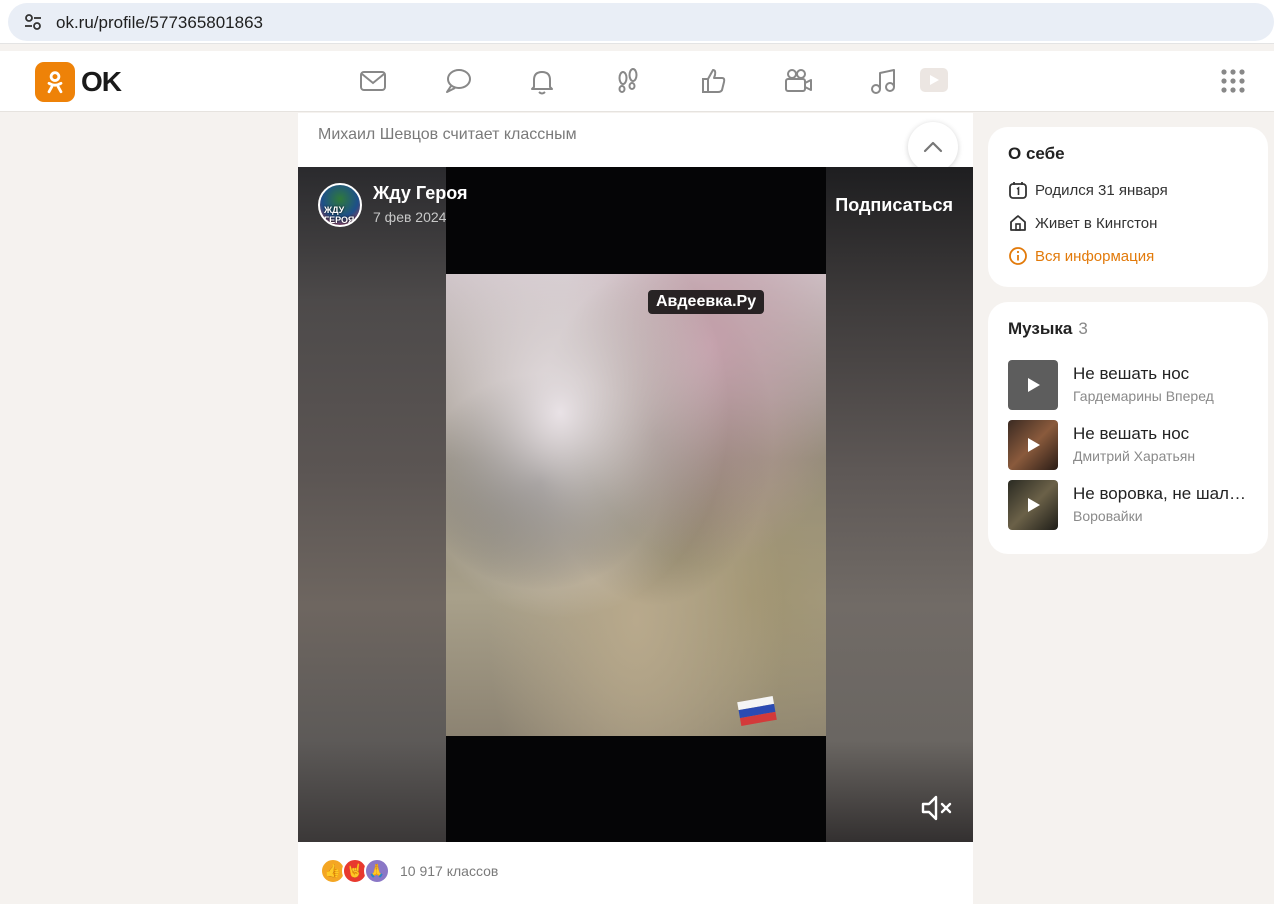  What do you see at coordinates (1108, 516) in the screenshot?
I see `track-artist: Воровайки` at bounding box center [1108, 516].